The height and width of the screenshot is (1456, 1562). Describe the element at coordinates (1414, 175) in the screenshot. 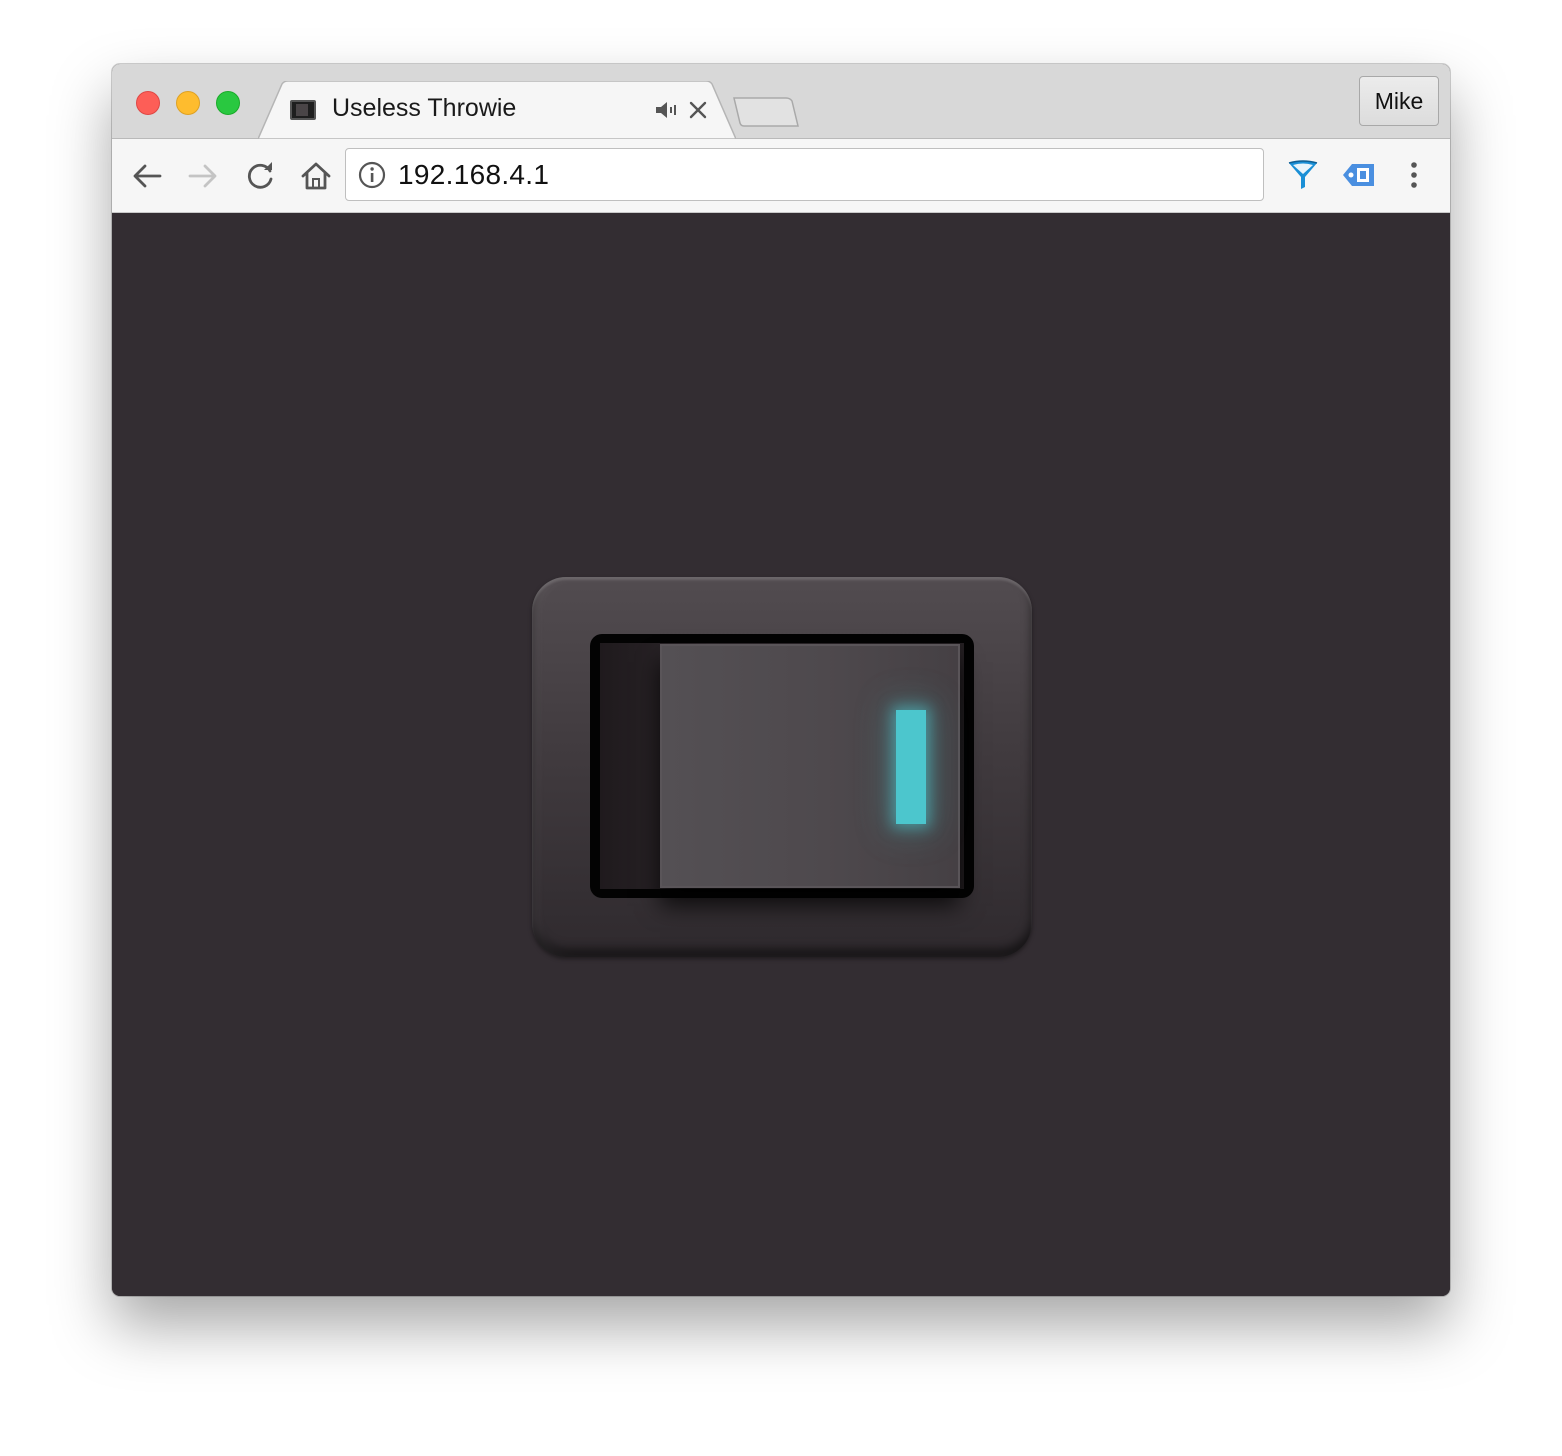

I see `vertical-dots-menu-icon` at that location.